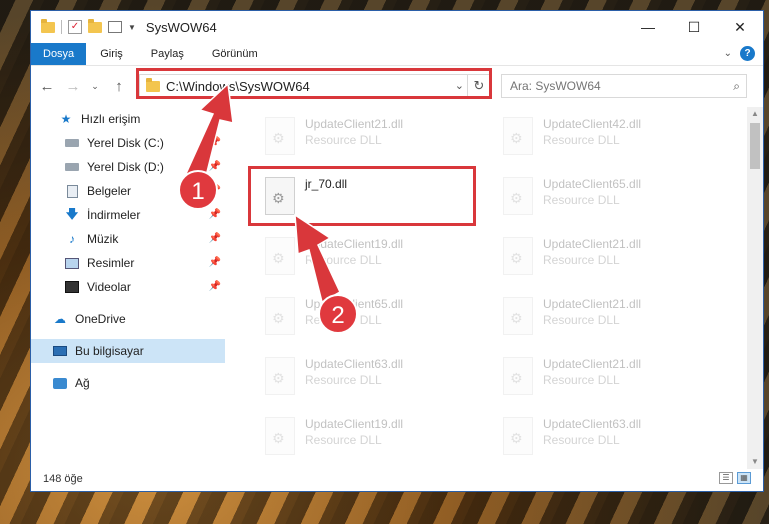 The height and width of the screenshot is (524, 769). I want to click on step-badge-1: 1, so click(198, 190).